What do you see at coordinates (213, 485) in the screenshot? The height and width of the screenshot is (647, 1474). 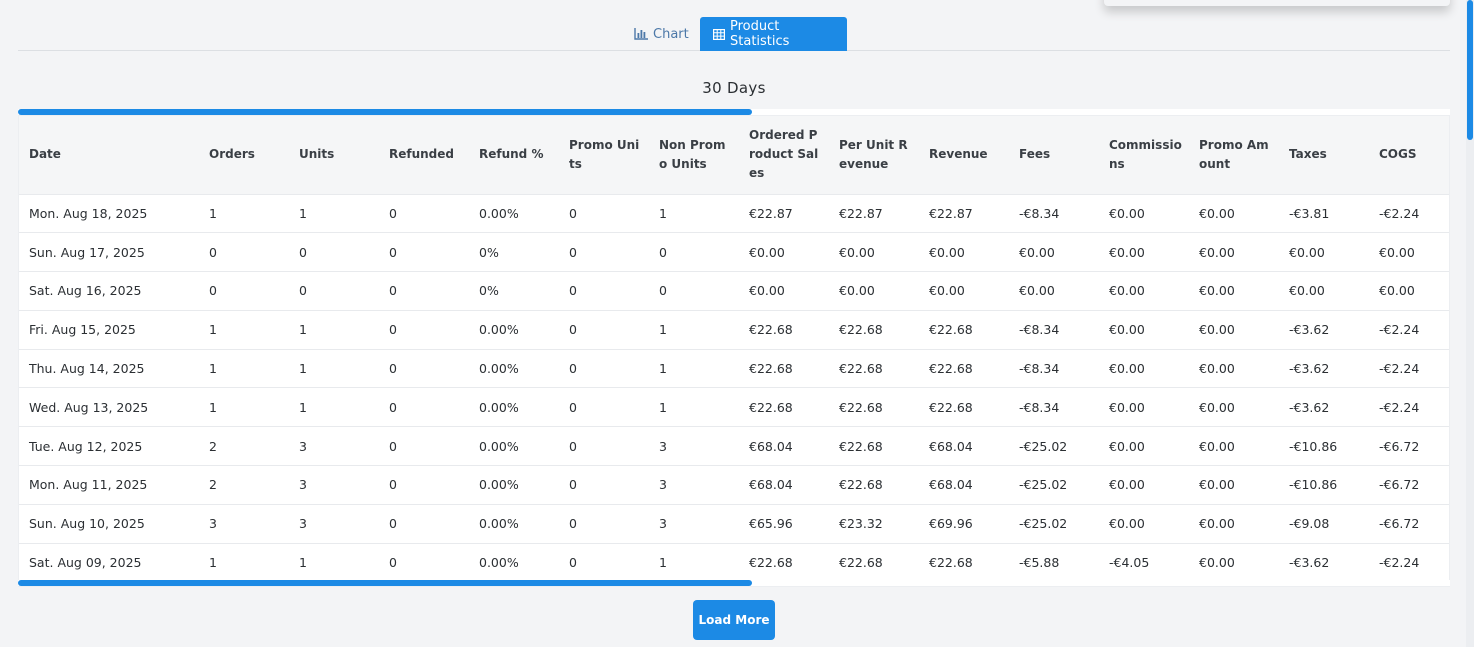 I see `table-cell: 2` at bounding box center [213, 485].